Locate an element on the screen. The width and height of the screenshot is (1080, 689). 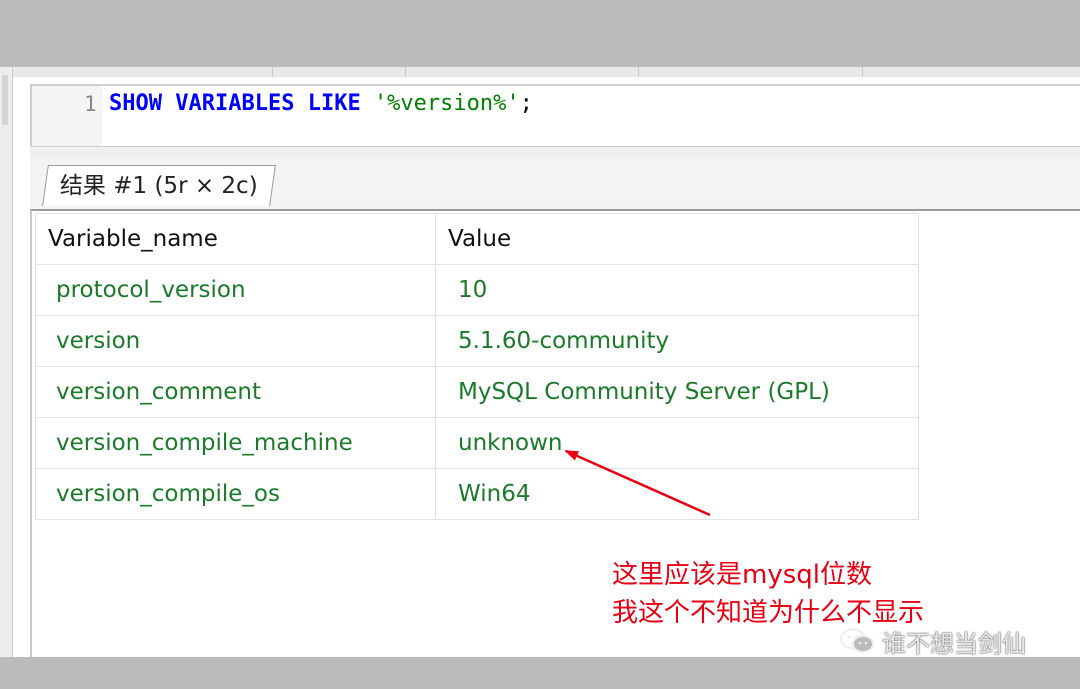
cell-value: MySQL Community Server (GPL) is located at coordinates (677, 392).